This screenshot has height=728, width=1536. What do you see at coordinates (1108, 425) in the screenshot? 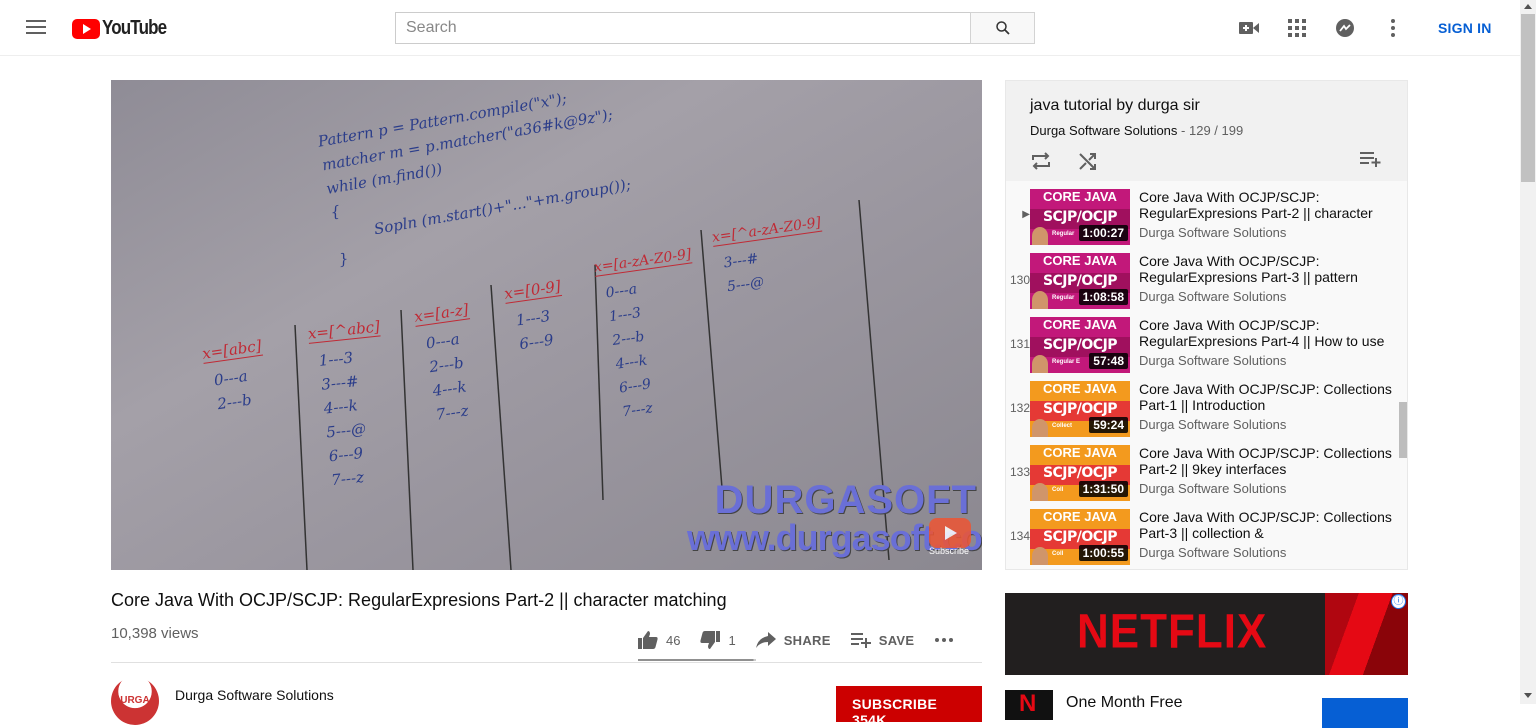
I see `duration-badge: 59:24` at bounding box center [1108, 425].